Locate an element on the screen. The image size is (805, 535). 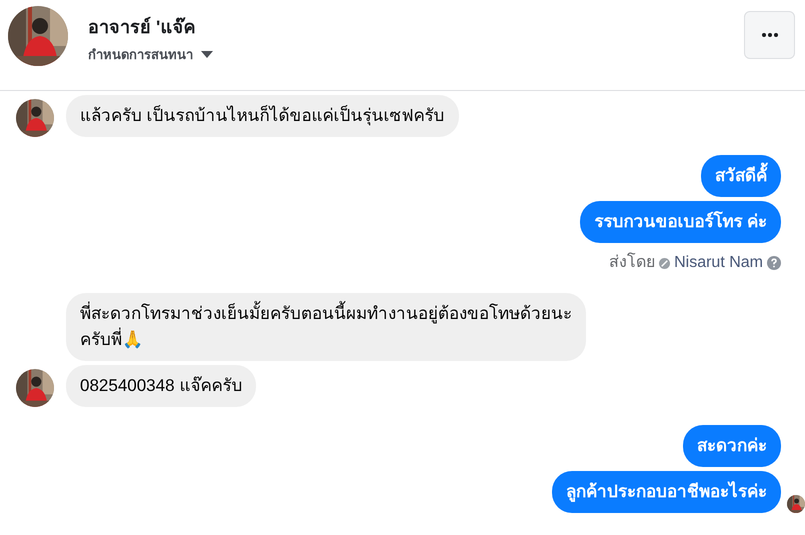
message-bubble: สะดวกค่ะ is located at coordinates (732, 446).